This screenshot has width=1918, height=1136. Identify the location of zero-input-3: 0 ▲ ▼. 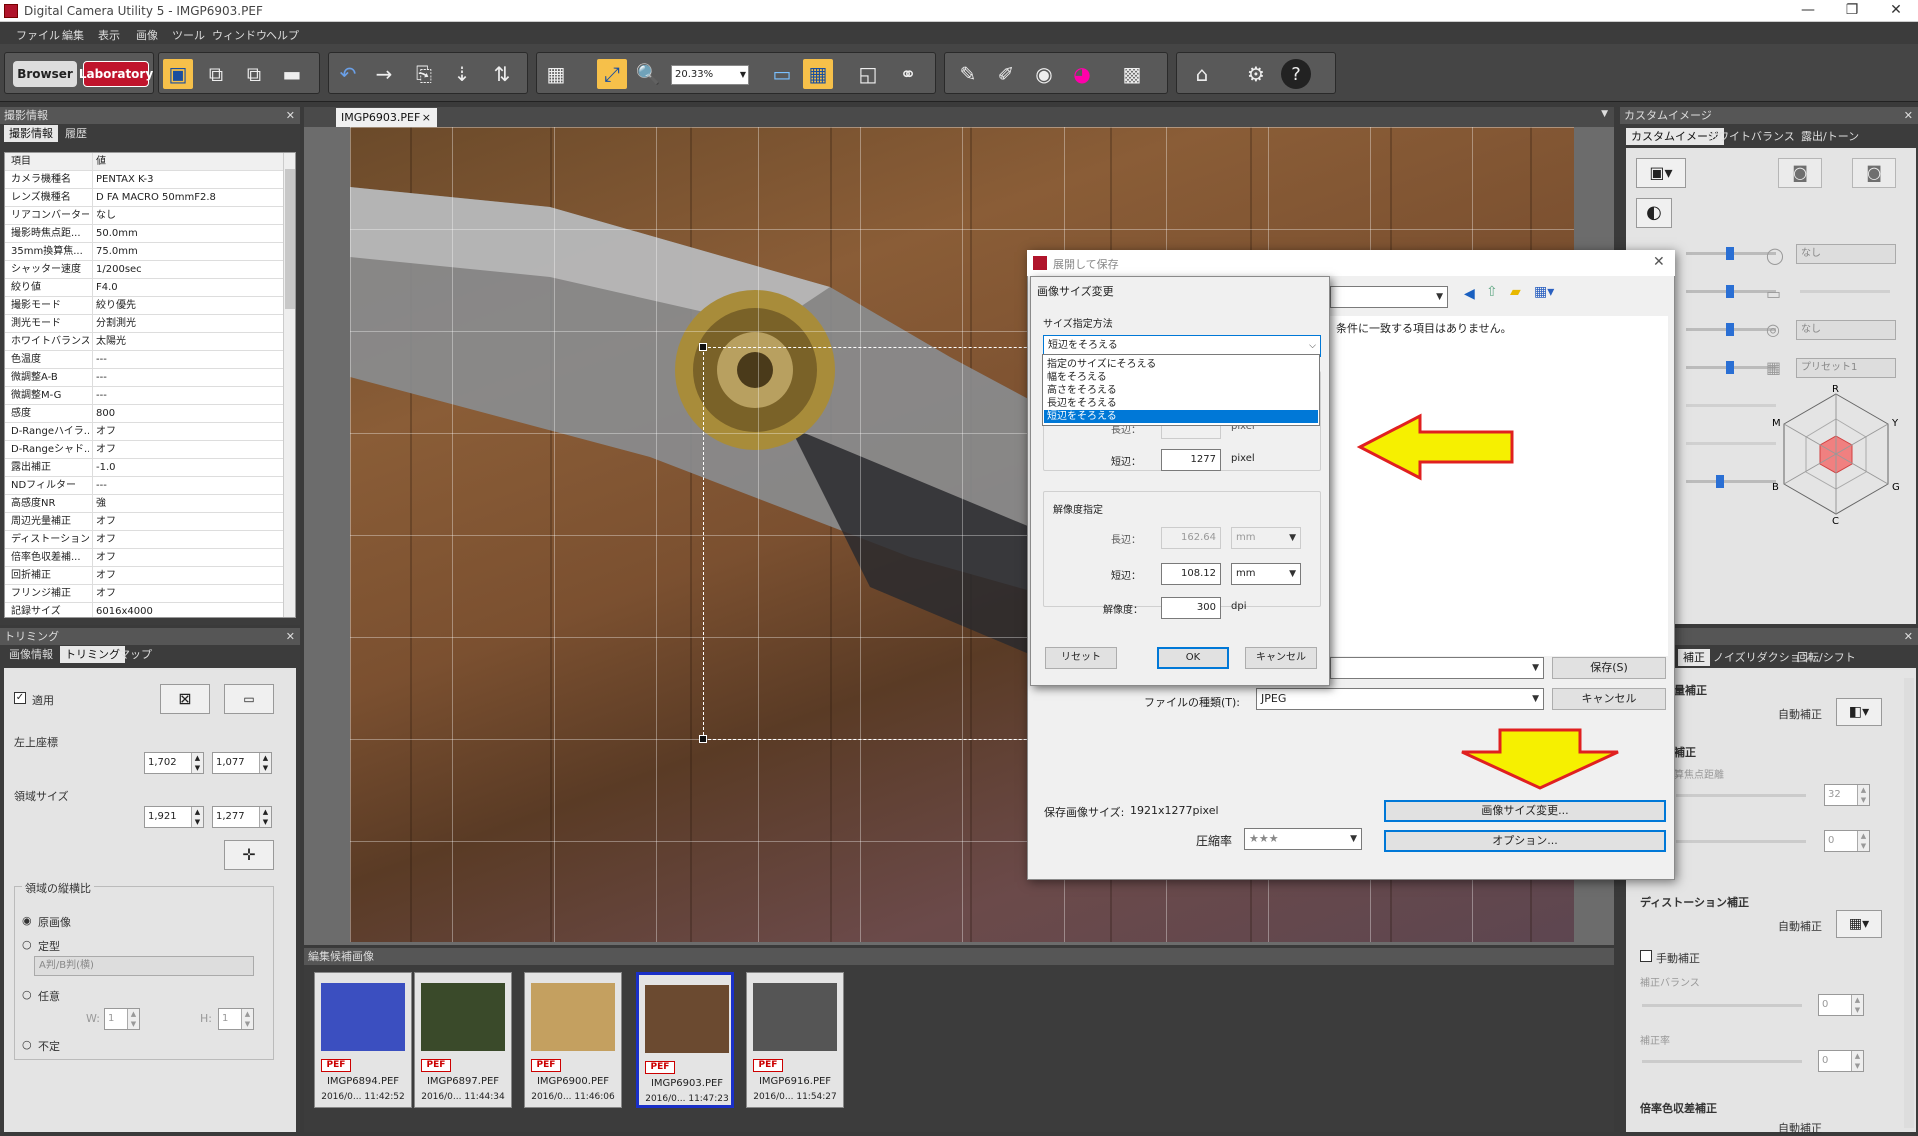
(1841, 1061).